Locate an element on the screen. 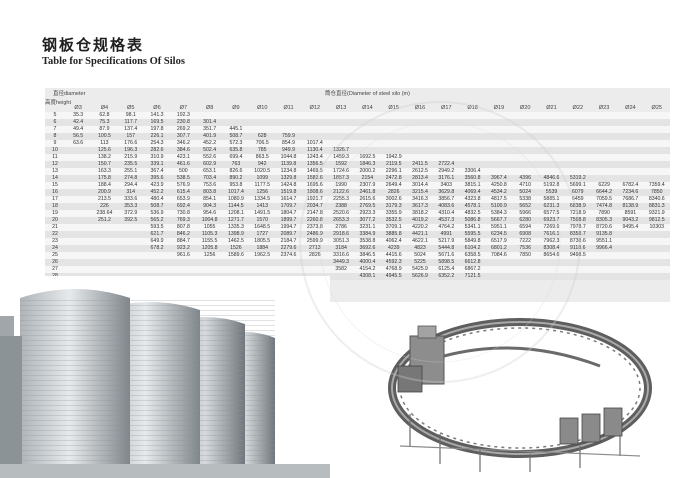 The height and width of the screenshot is (478, 700). capacity-cell: 942 is located at coordinates (262, 164).